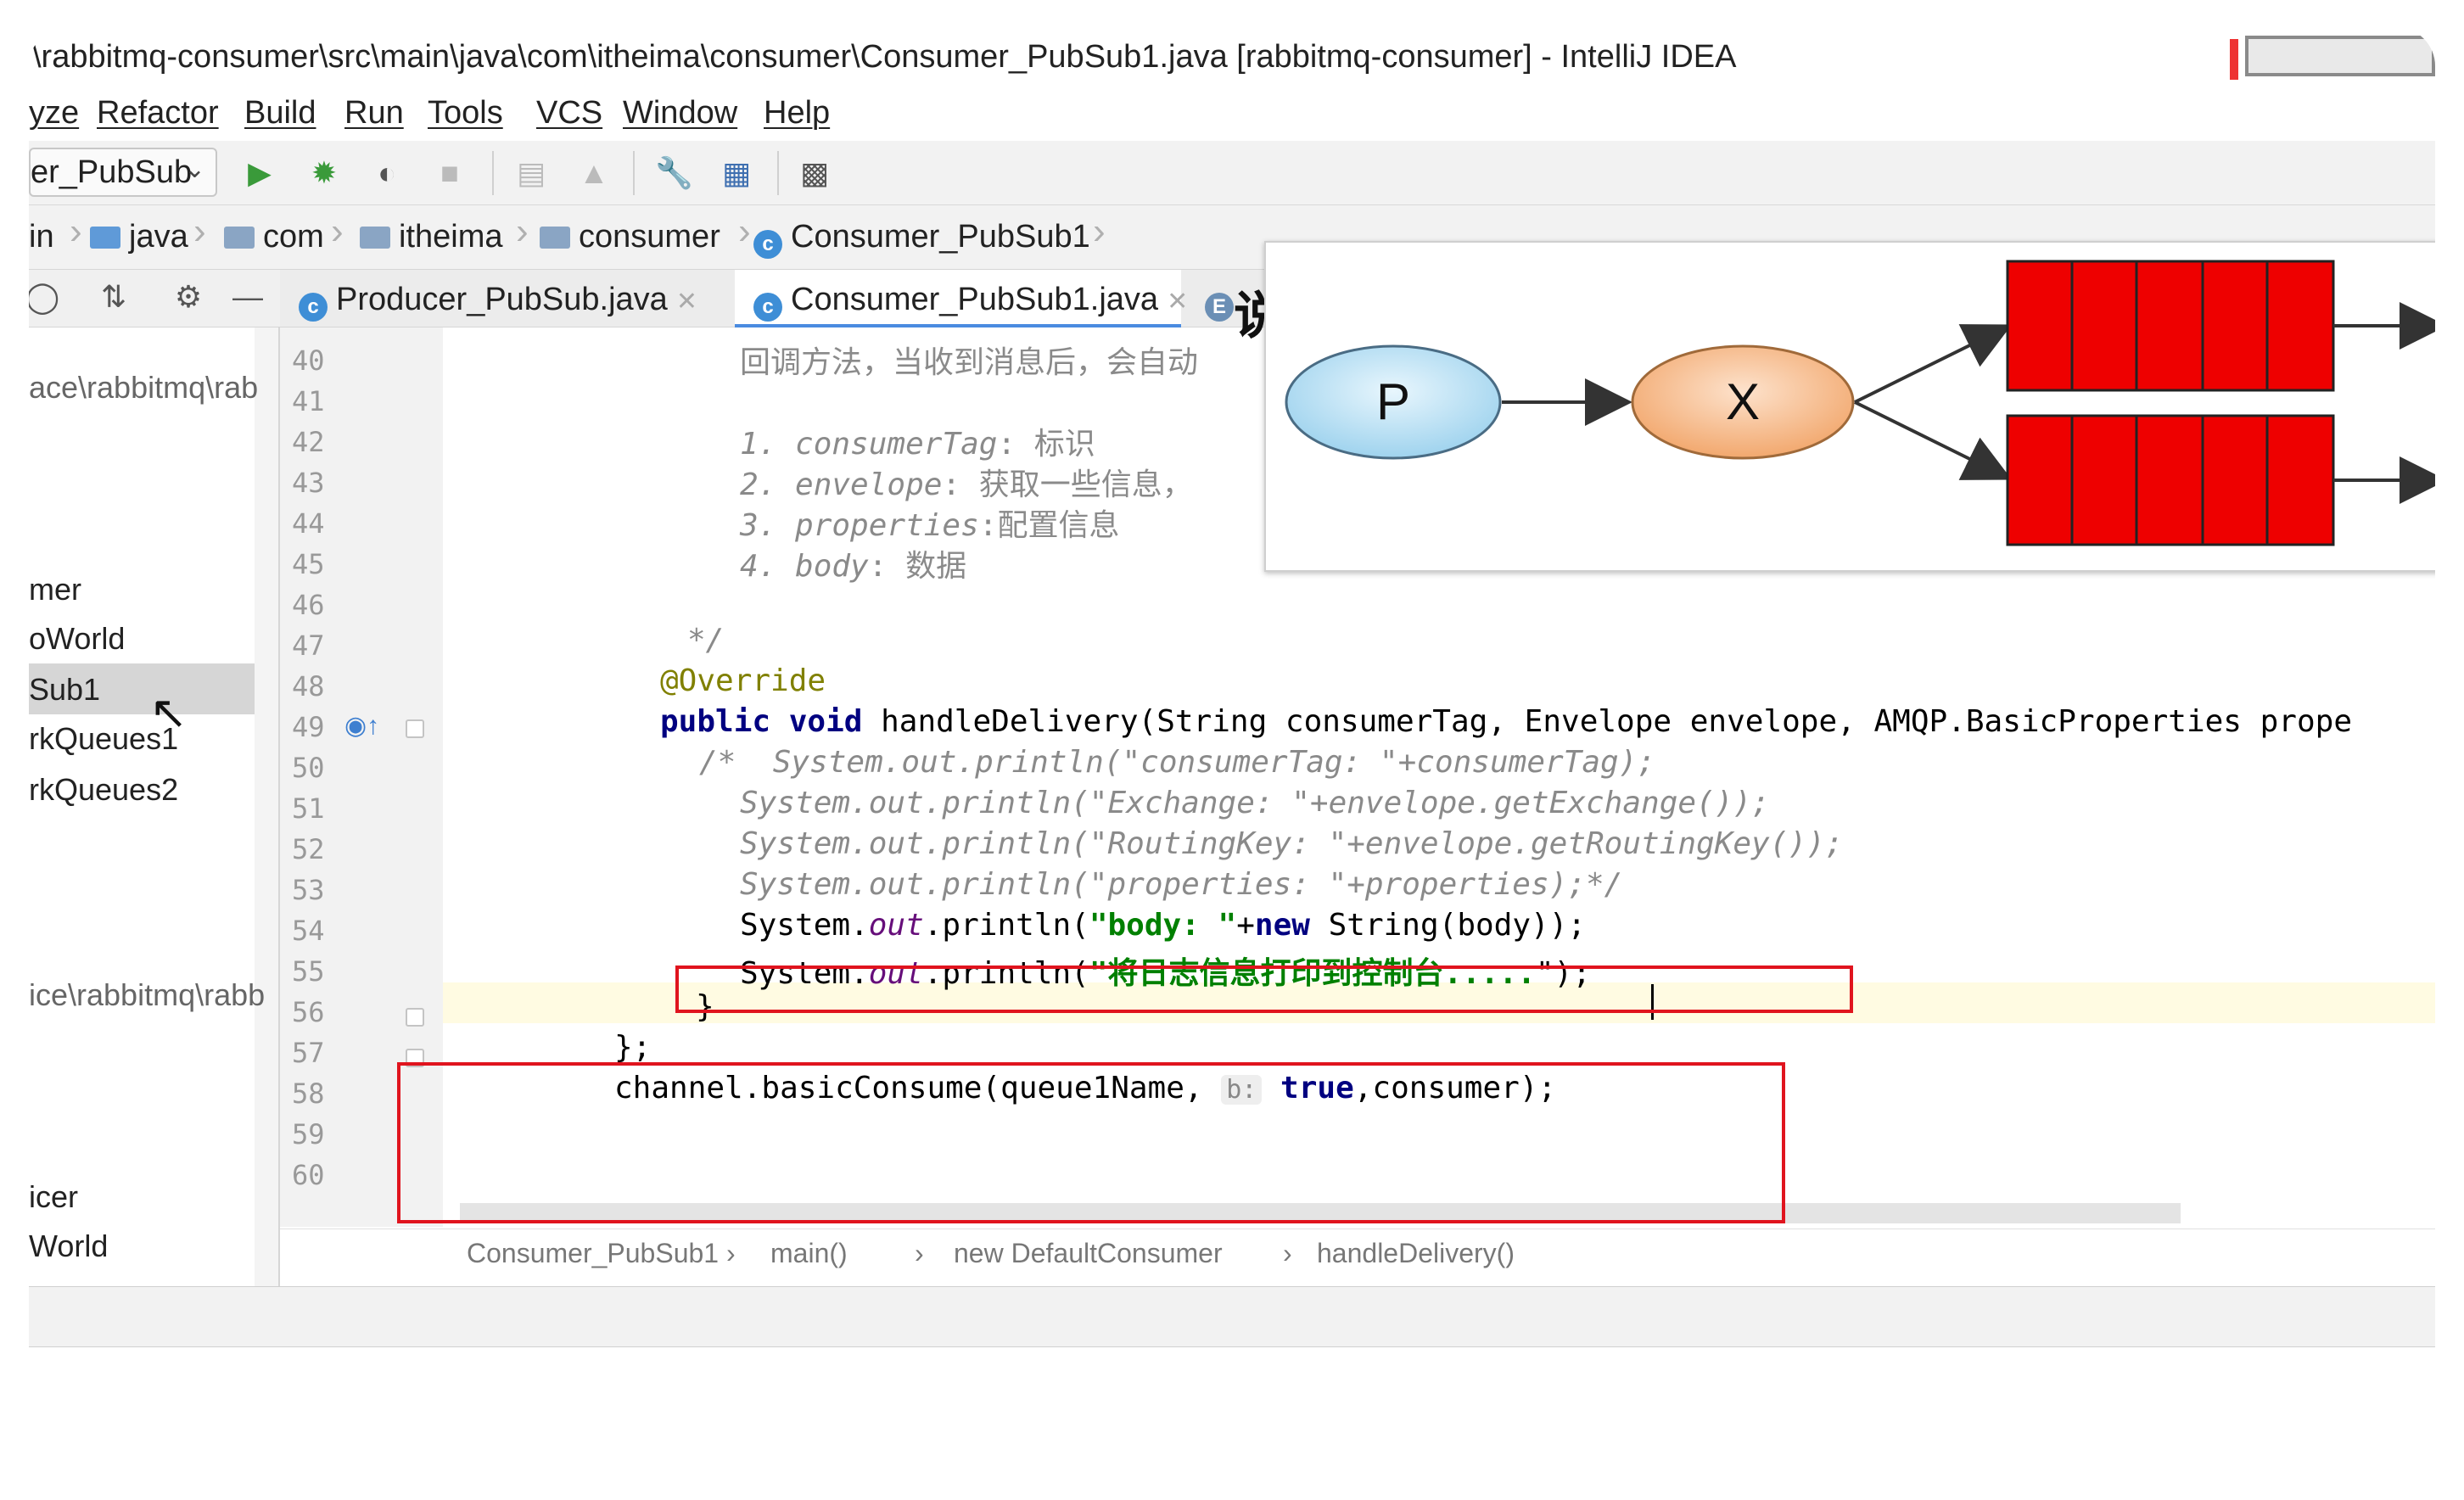 The height and width of the screenshot is (1500, 2464). I want to click on line-number: 47, so click(308, 646).